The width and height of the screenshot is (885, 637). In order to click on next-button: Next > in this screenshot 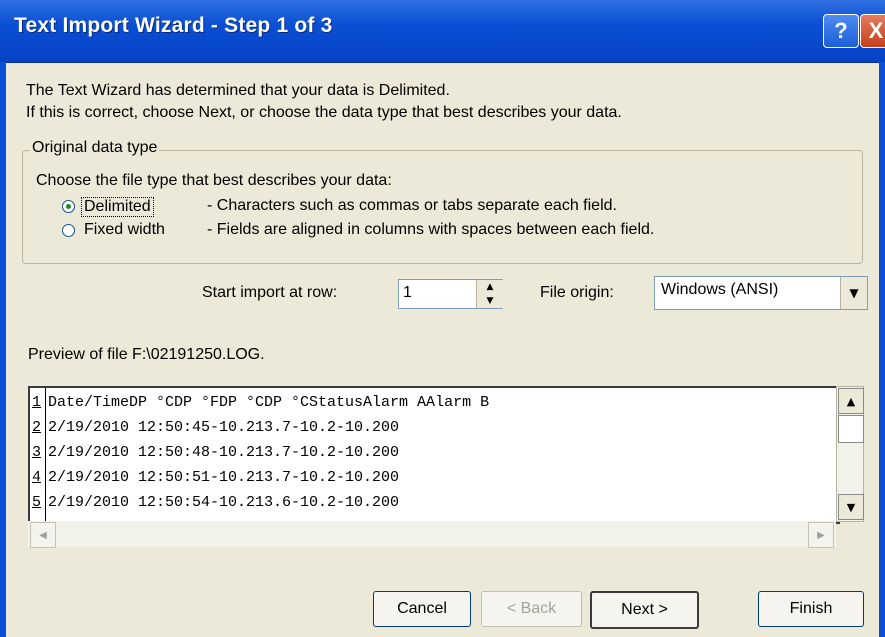, I will do `click(644, 610)`.